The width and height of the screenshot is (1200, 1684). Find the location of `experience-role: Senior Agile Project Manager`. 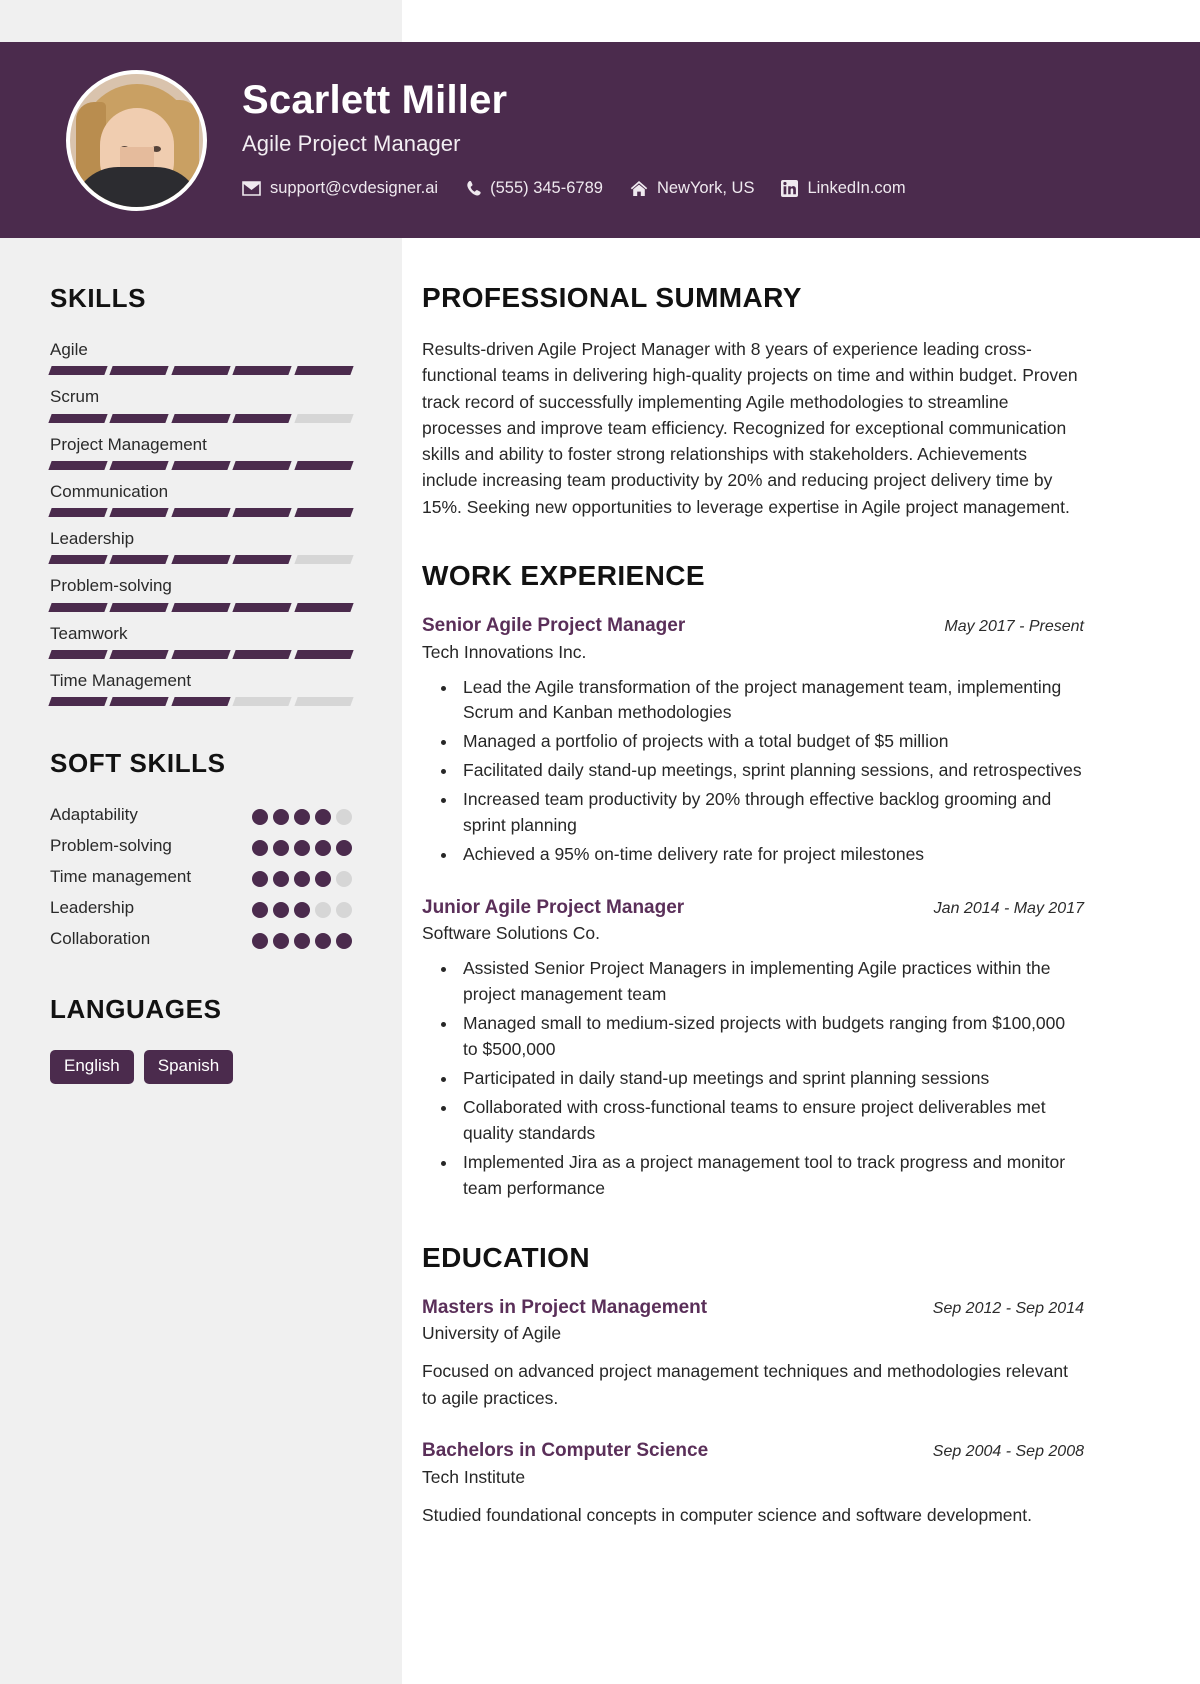

experience-role: Senior Agile Project Manager is located at coordinates (554, 625).